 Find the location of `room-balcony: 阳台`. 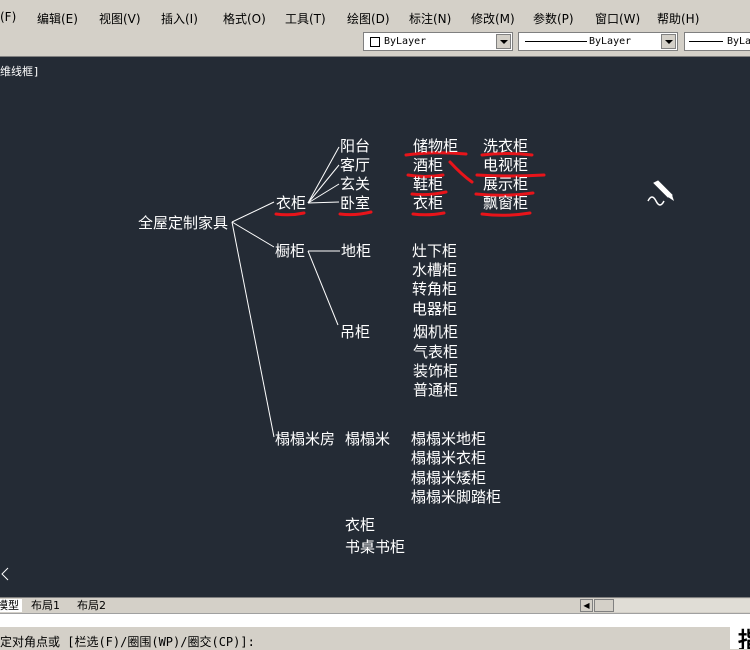

room-balcony: 阳台 is located at coordinates (355, 146).